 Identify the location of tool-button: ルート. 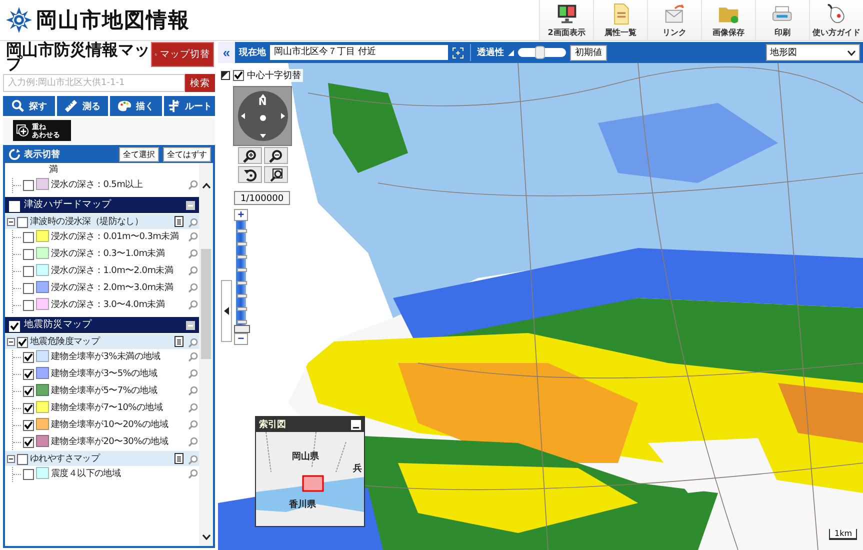
(189, 106).